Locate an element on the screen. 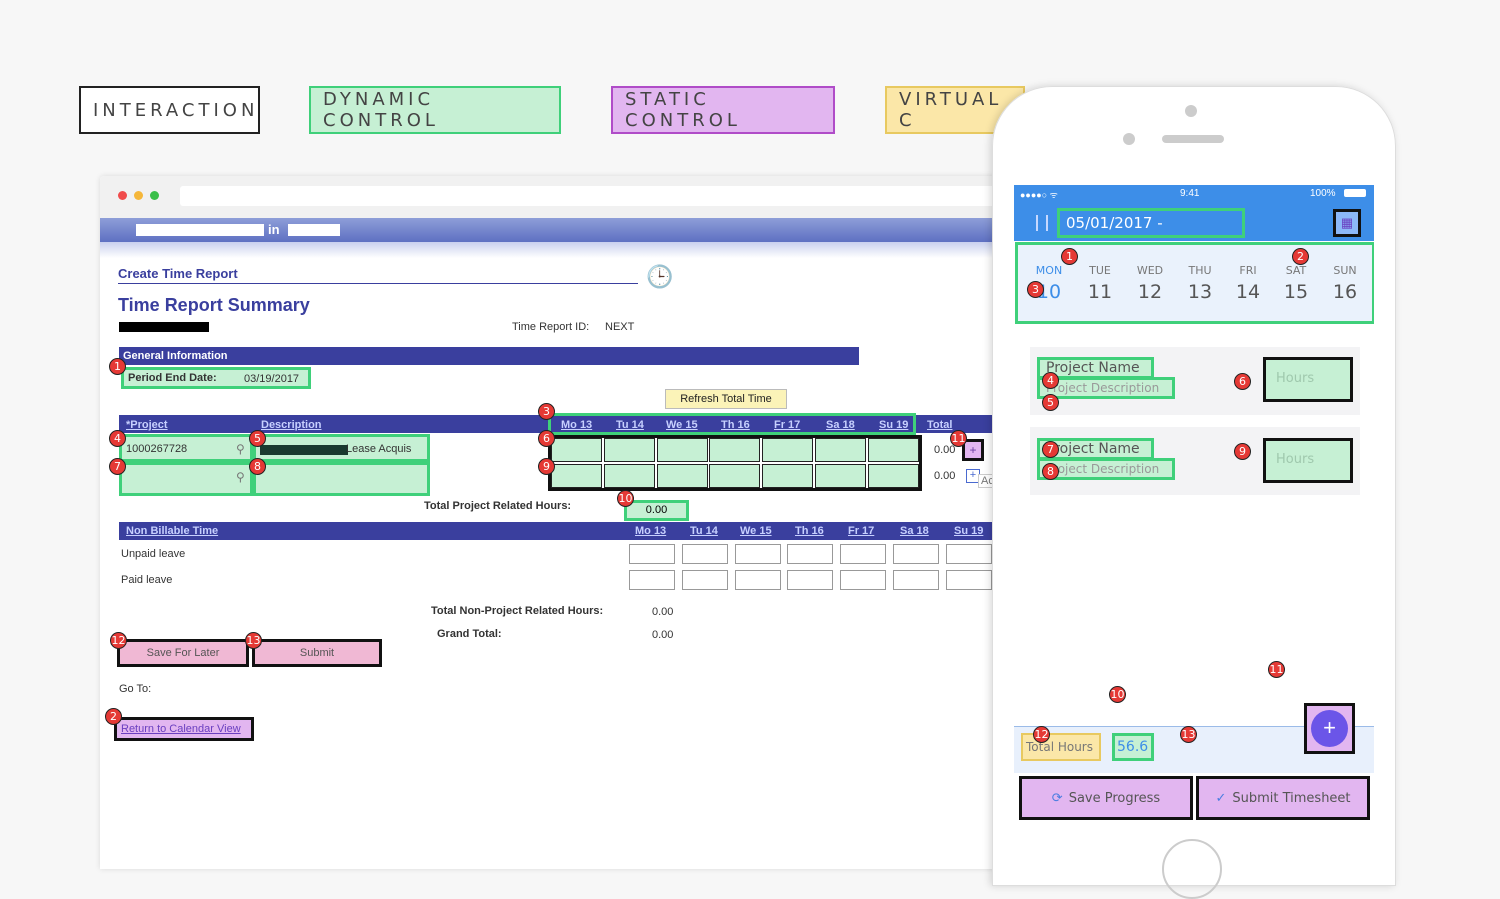  week-day-number: 11 is located at coordinates (1100, 292).